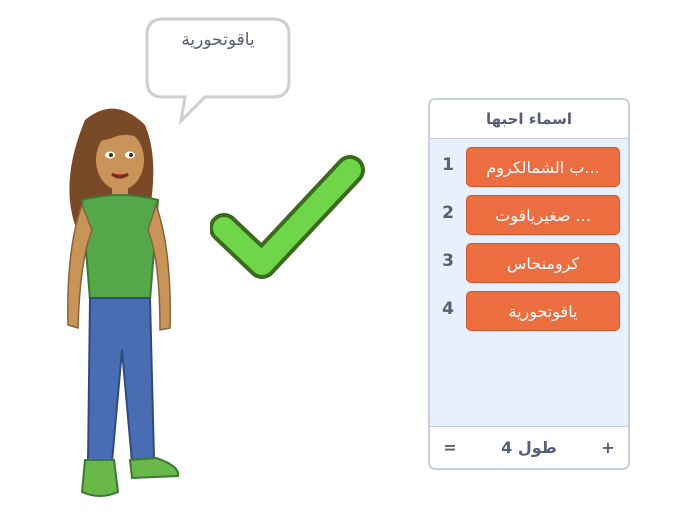 The width and height of the screenshot is (684, 532). I want to click on list-item: 1 ...ب الشمالكروم, so click(529, 169).